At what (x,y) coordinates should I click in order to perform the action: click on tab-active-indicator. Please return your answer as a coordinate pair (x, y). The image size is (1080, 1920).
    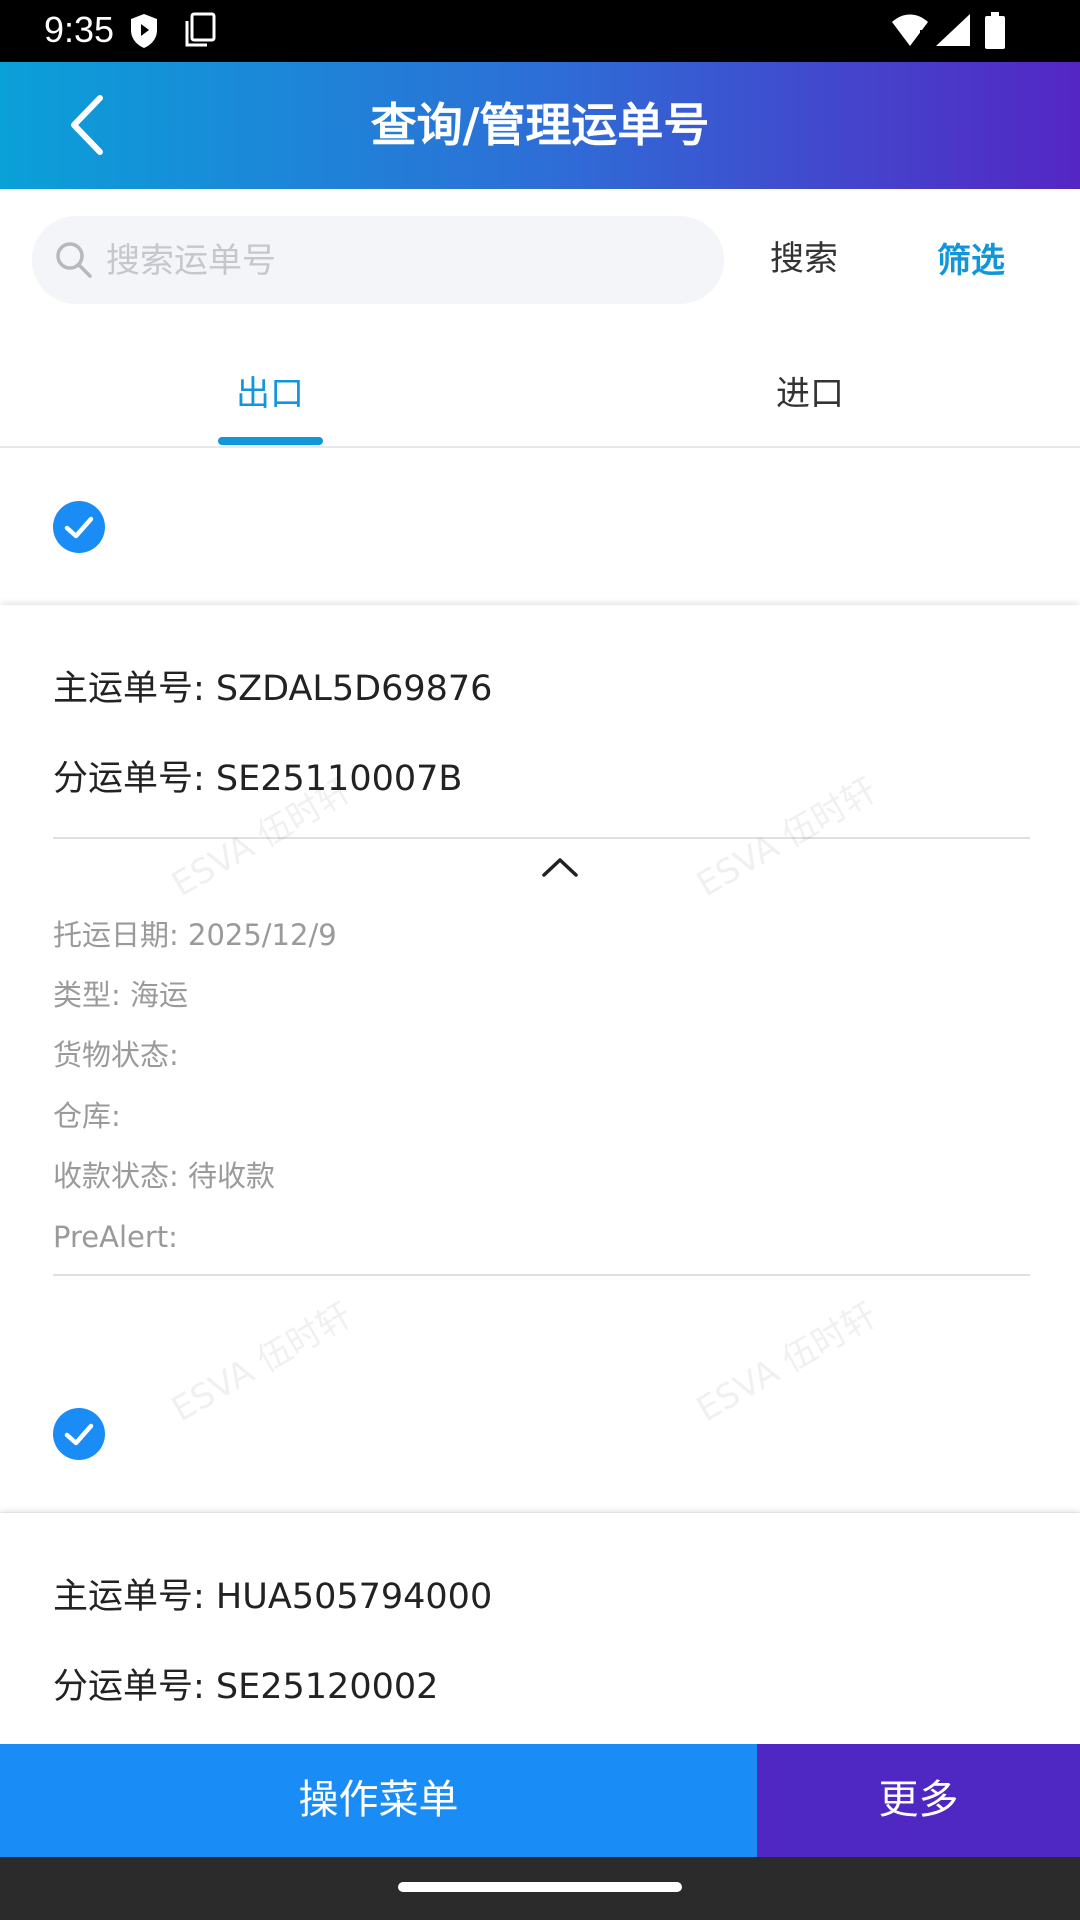
    Looking at the image, I should click on (270, 441).